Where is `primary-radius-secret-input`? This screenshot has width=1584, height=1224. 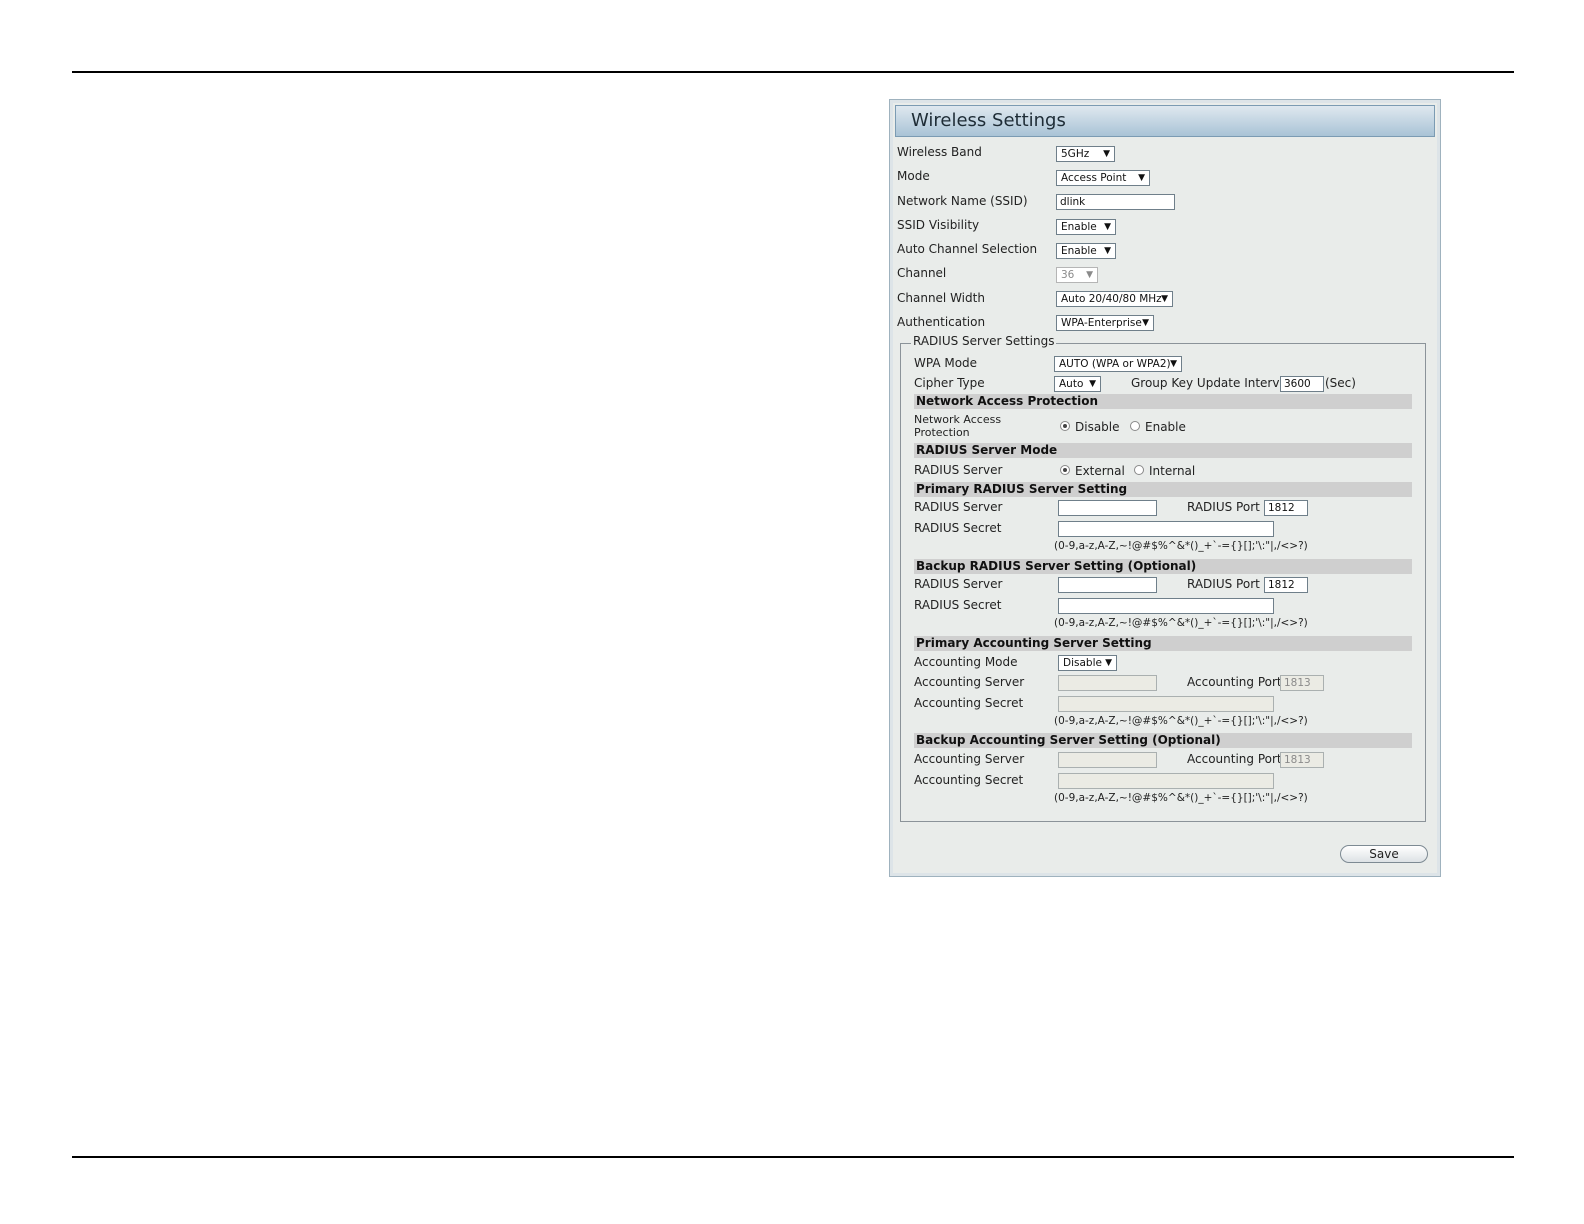
primary-radius-secret-input is located at coordinates (1166, 529).